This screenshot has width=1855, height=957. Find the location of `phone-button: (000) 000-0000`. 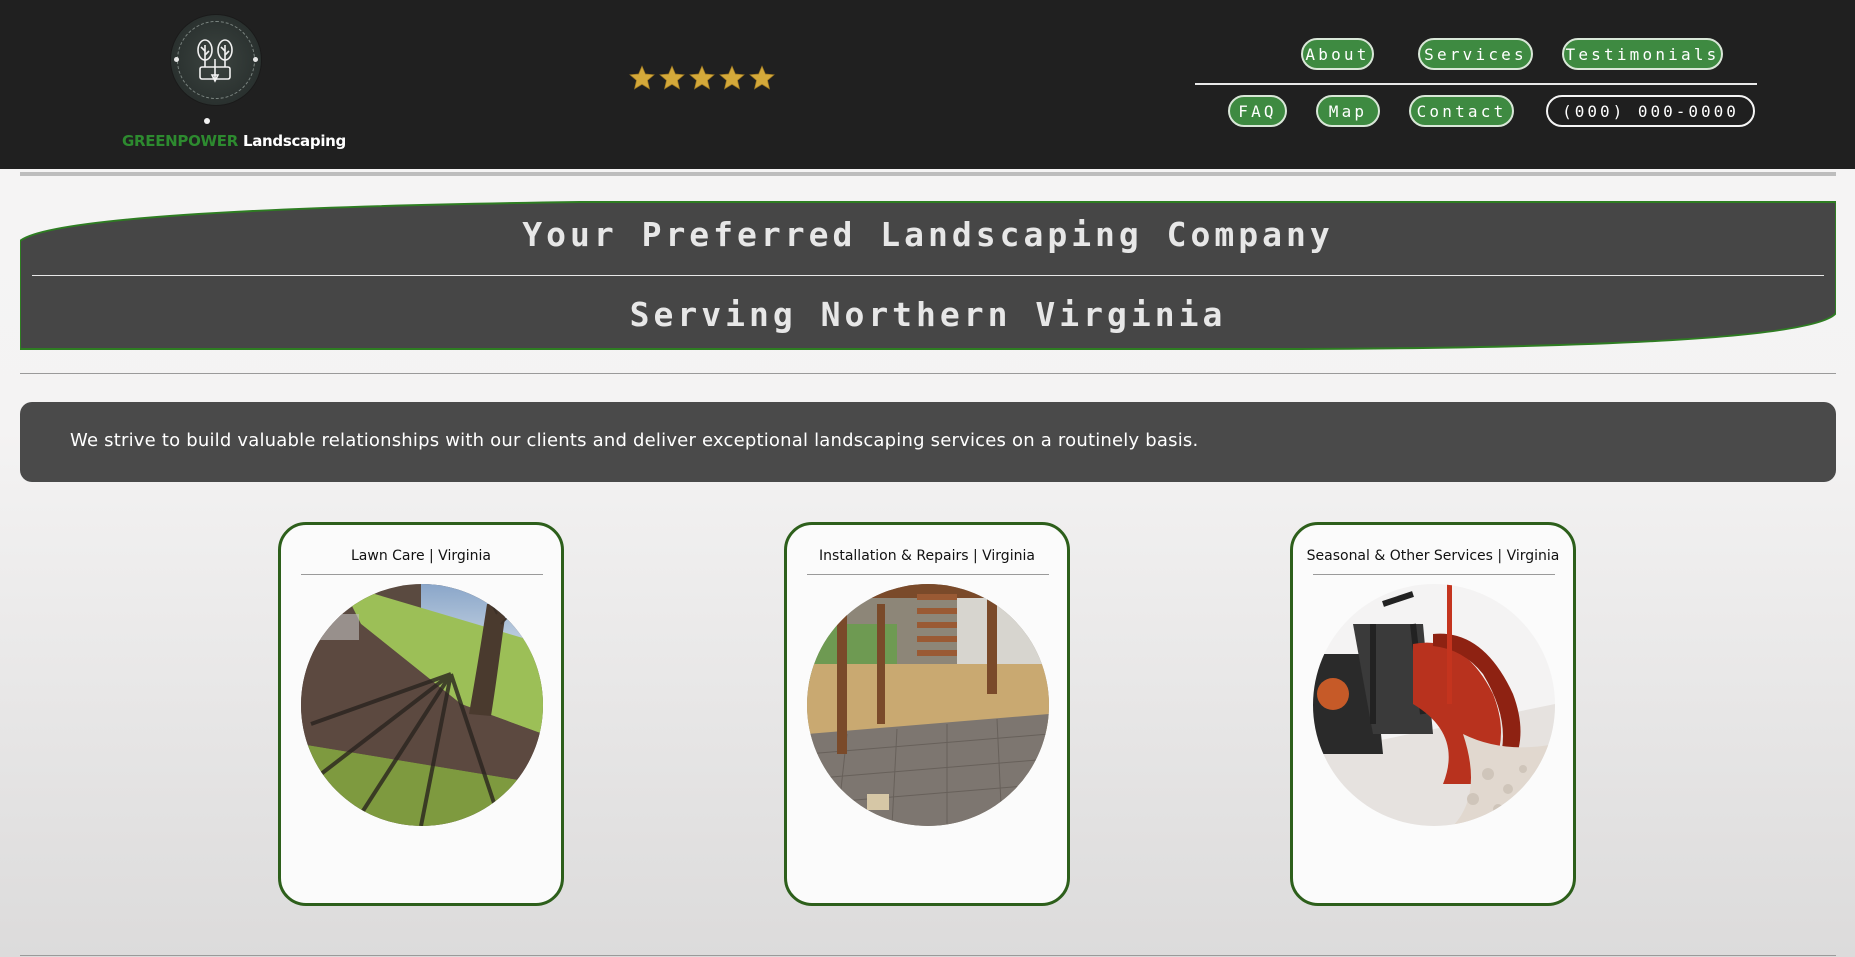

phone-button: (000) 000-0000 is located at coordinates (1650, 111).